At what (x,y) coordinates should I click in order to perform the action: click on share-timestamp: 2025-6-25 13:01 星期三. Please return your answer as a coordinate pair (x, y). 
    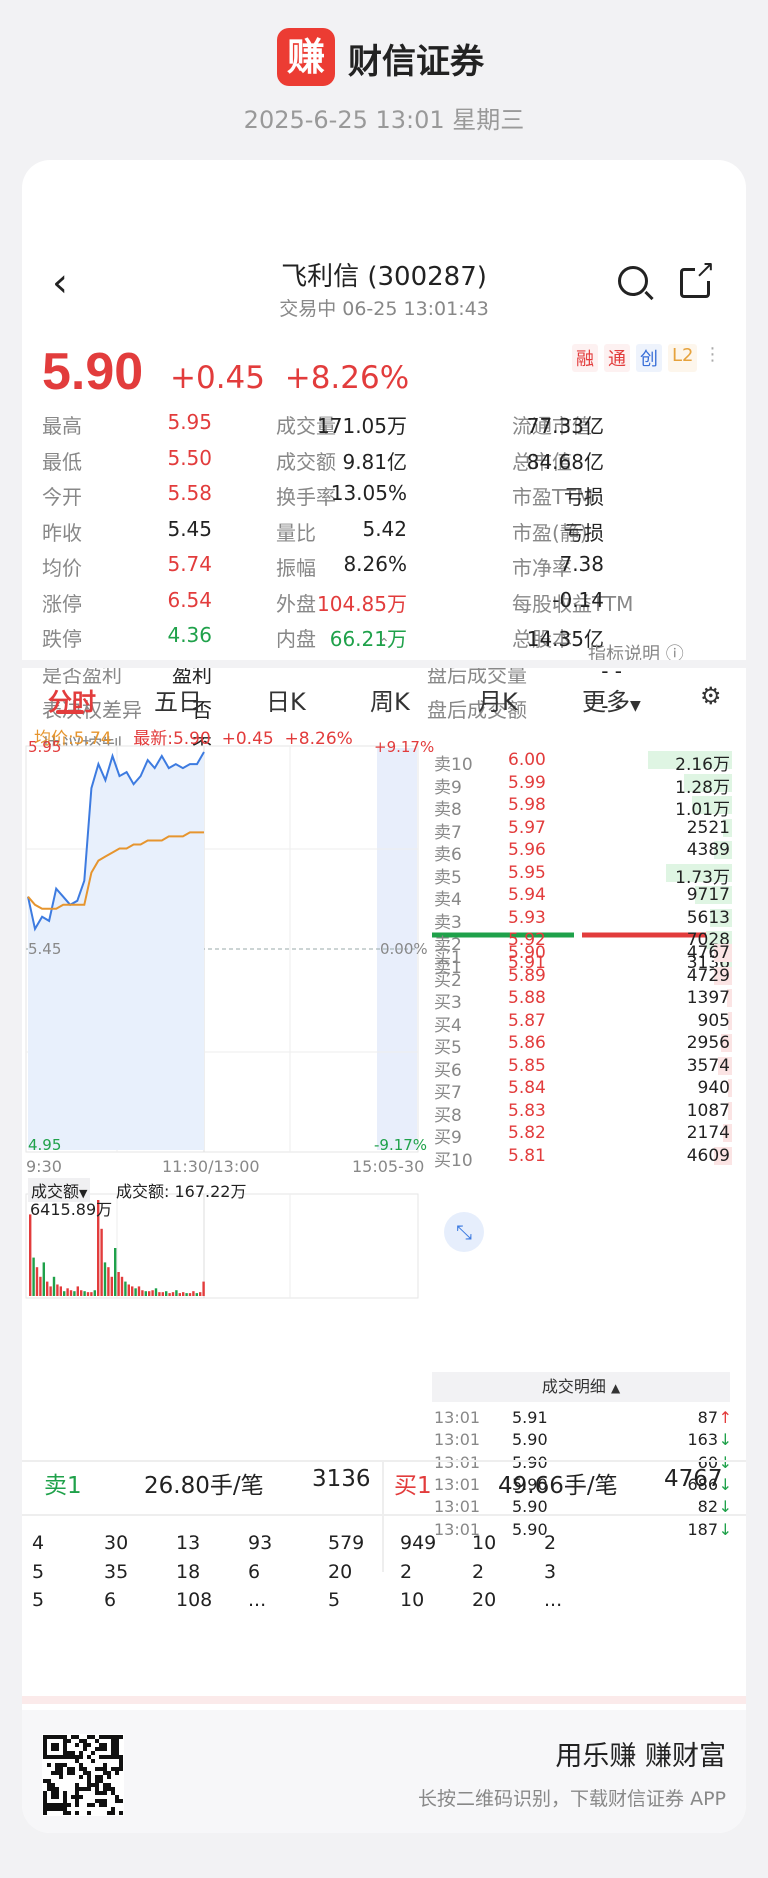
    Looking at the image, I should click on (384, 120).